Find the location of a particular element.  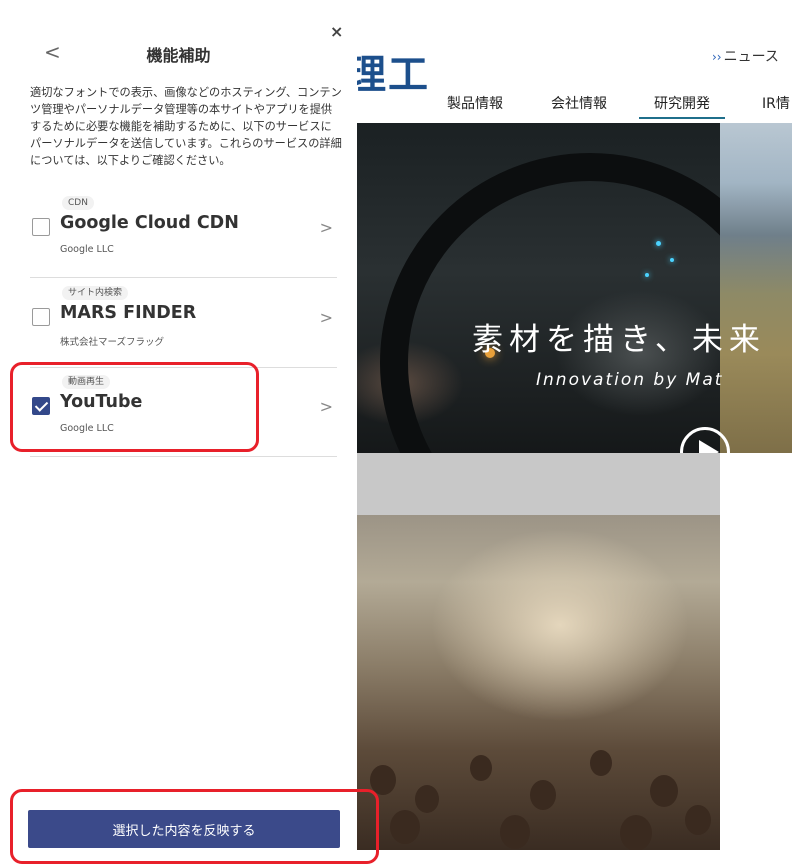

service-item-mars-finder: サイト内検索 MARS FINDER 株式会社マーズフラッグ > is located at coordinates (183, 327).